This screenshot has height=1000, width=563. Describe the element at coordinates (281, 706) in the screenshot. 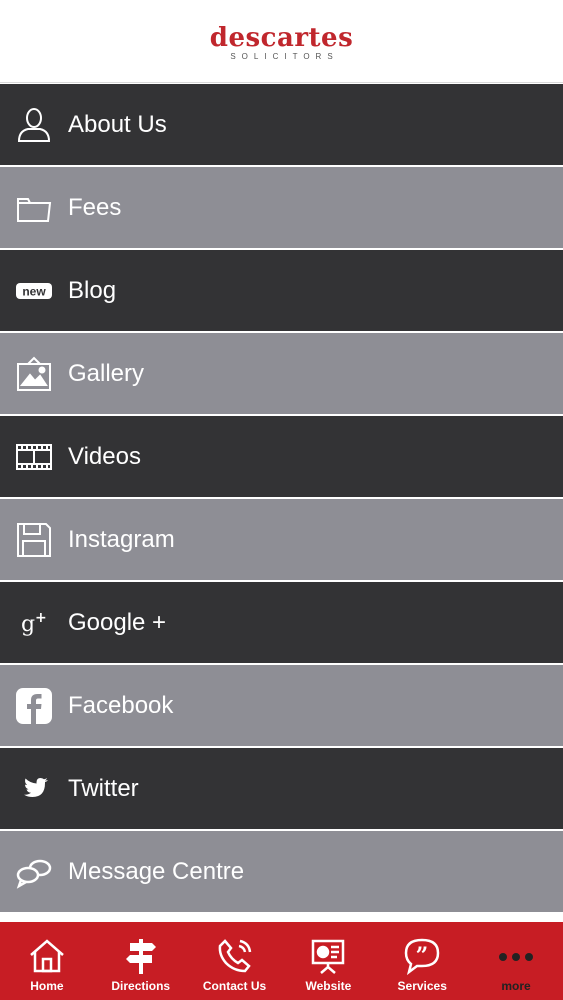

I see `menu-item-facebook: Facebook` at that location.